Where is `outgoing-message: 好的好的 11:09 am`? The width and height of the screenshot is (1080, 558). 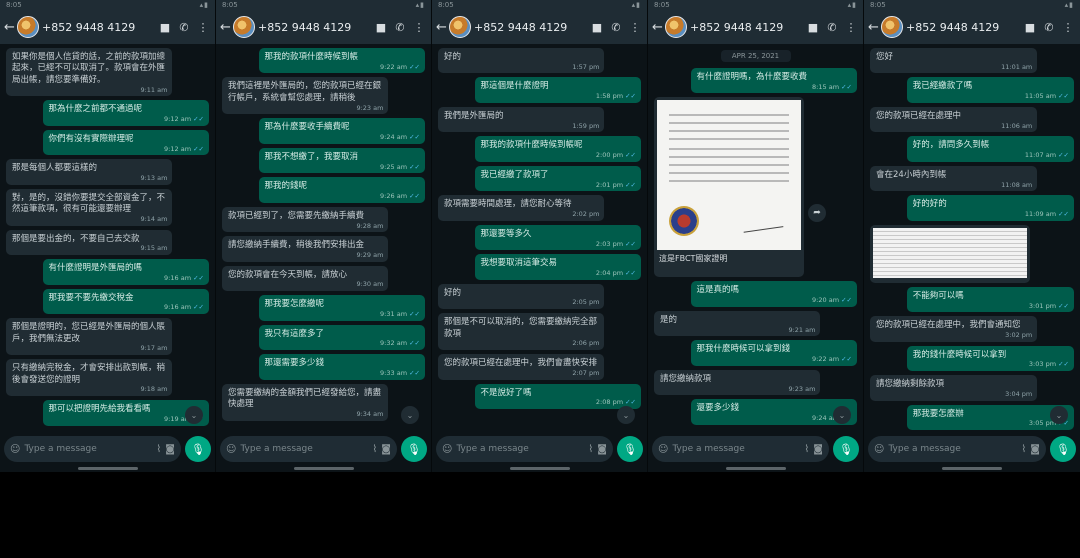
outgoing-message: 好的好的 11:09 am is located at coordinates (990, 208).